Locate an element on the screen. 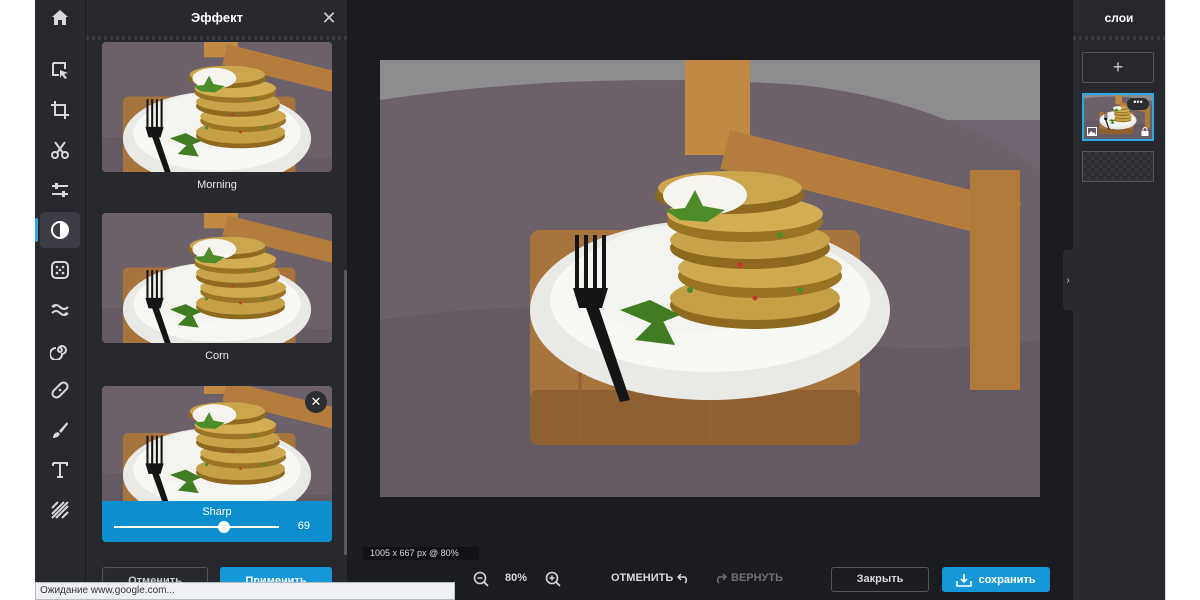 Image resolution: width=1200 pixels, height=600 pixels. home-icon is located at coordinates (60, 17).